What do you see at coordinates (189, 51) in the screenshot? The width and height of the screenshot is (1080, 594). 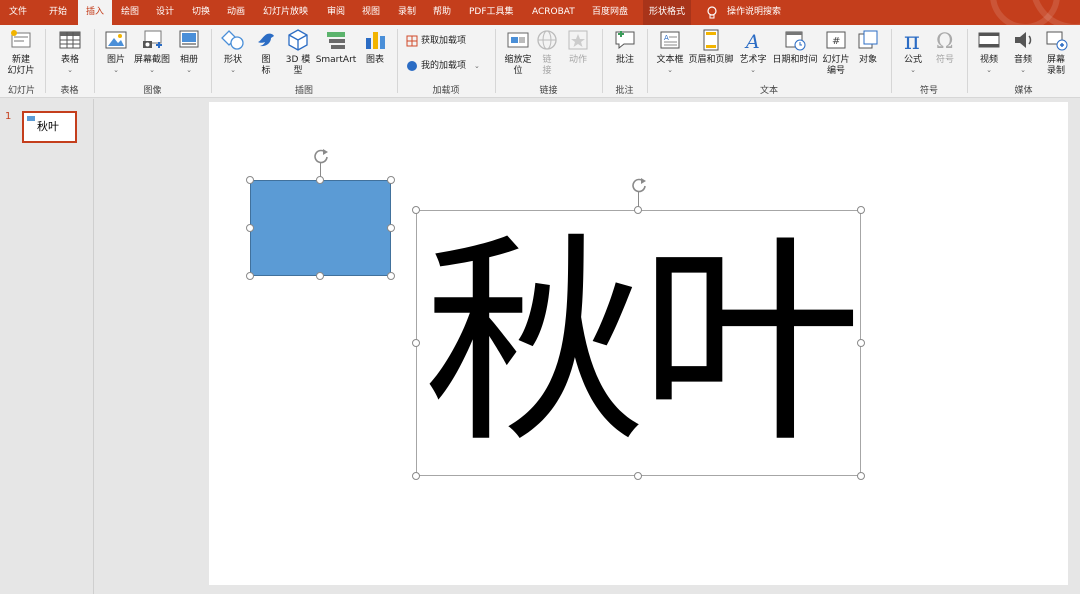 I see `photo-album-button: 相册 ⌄` at bounding box center [189, 51].